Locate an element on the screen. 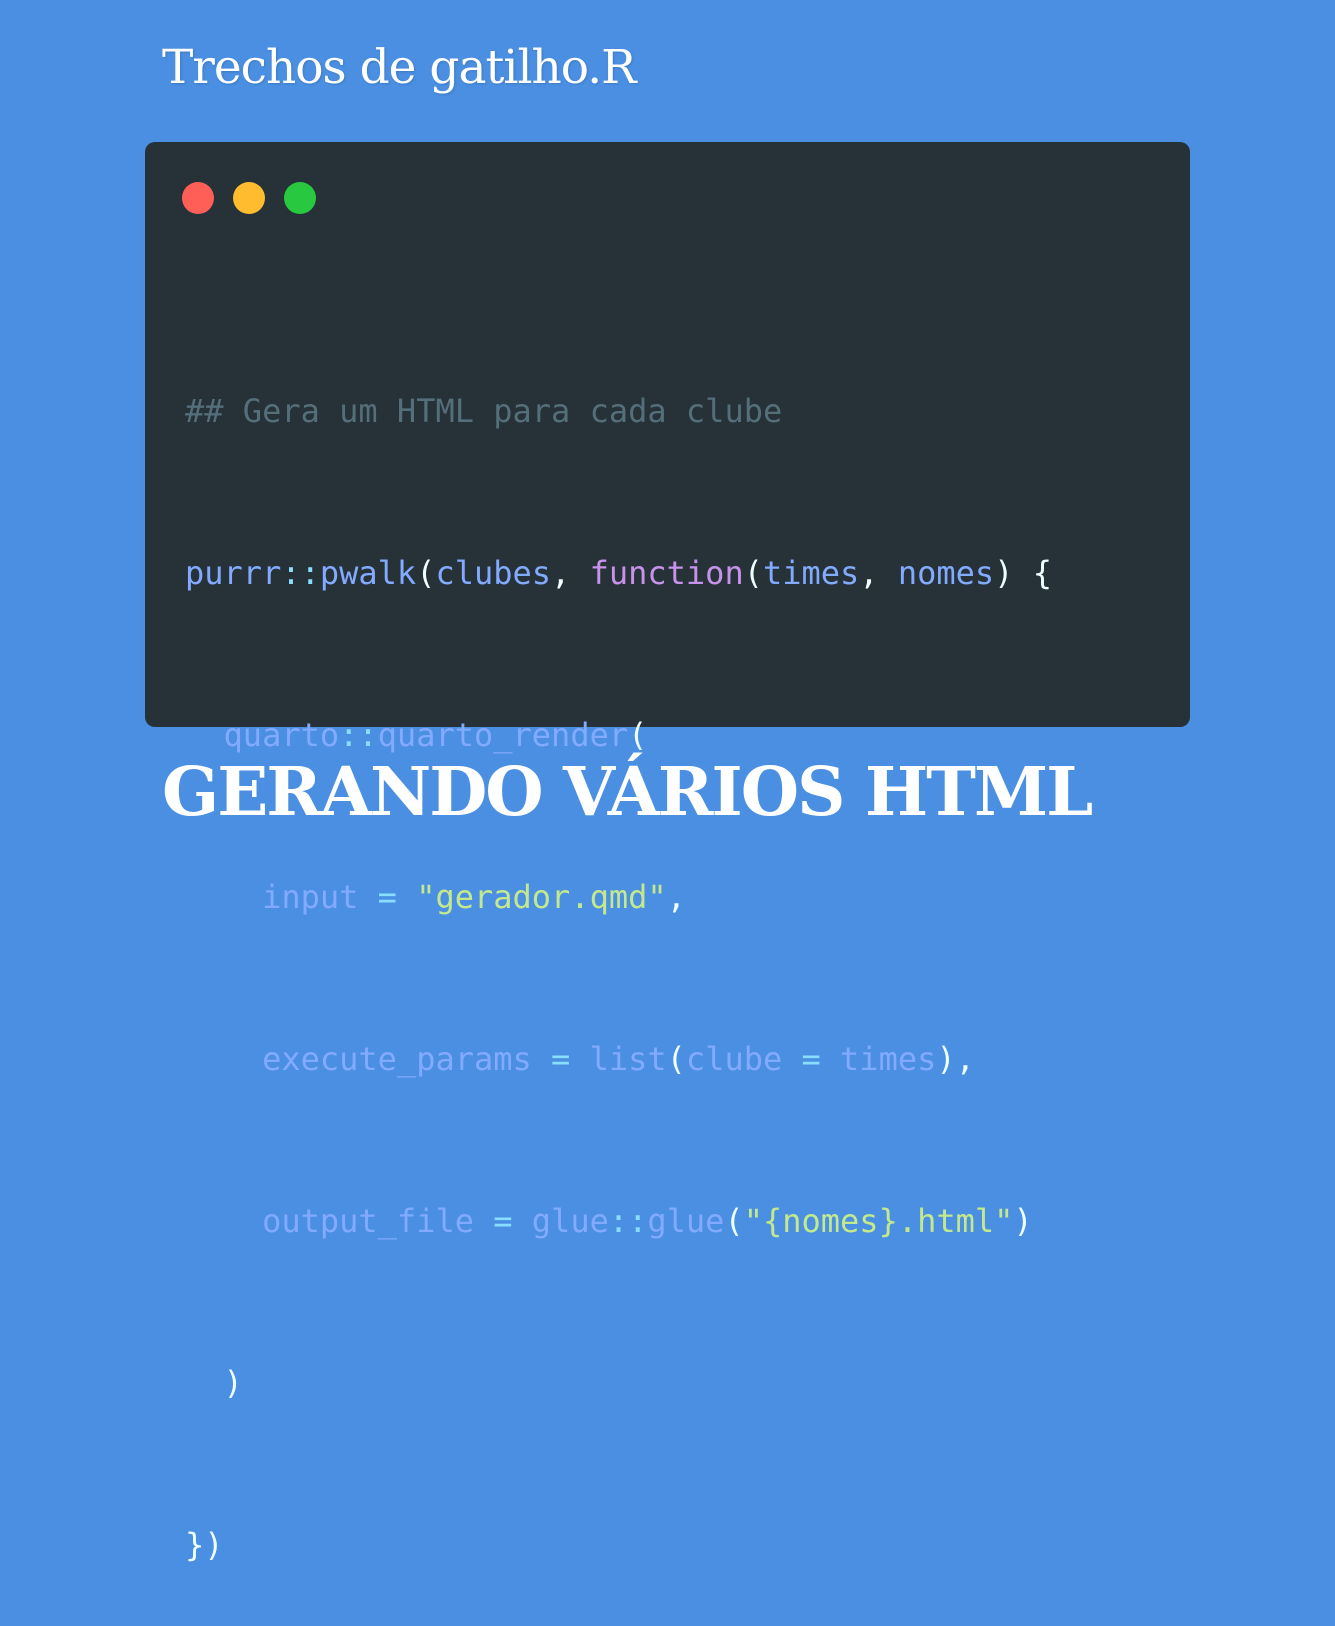  code-line-8: }) is located at coordinates (204, 1545).